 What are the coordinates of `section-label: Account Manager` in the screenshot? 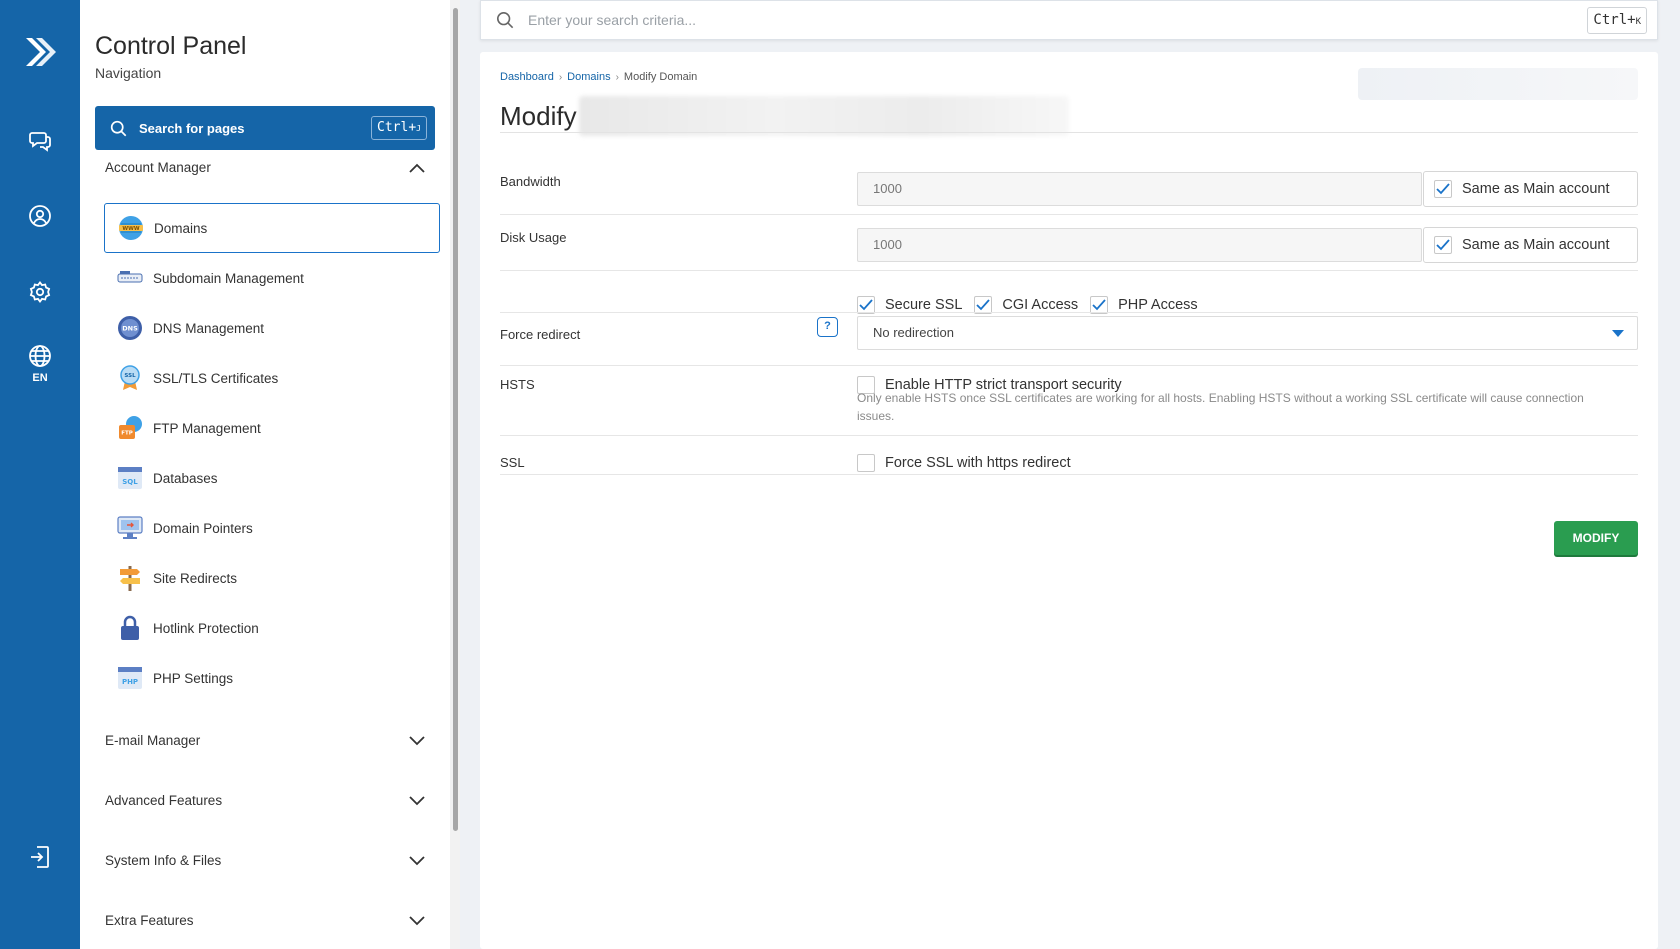 It's located at (158, 167).